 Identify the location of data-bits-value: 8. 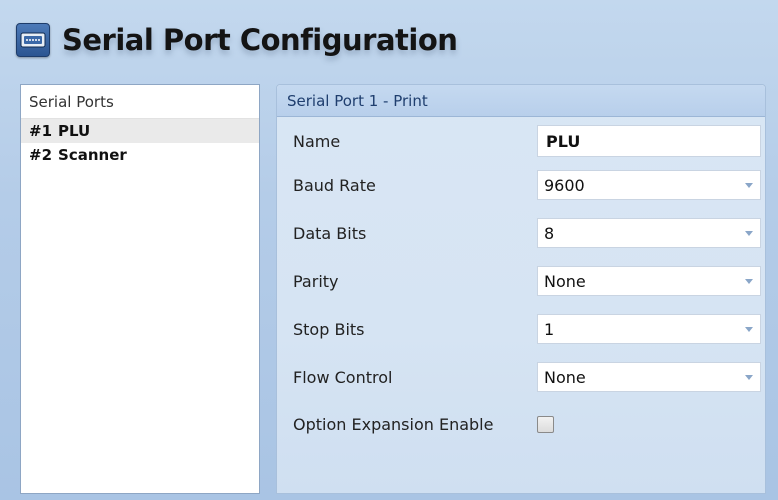
(549, 233).